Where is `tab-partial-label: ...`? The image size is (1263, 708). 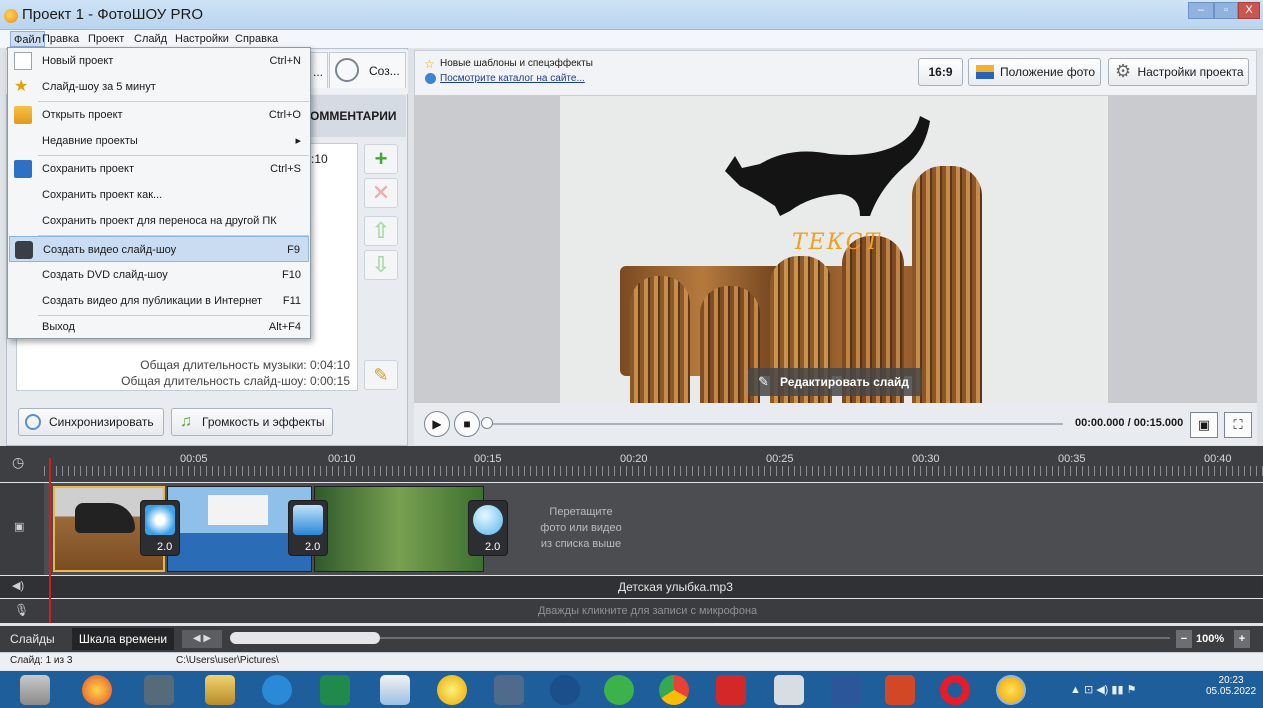 tab-partial-label: ... is located at coordinates (318, 72).